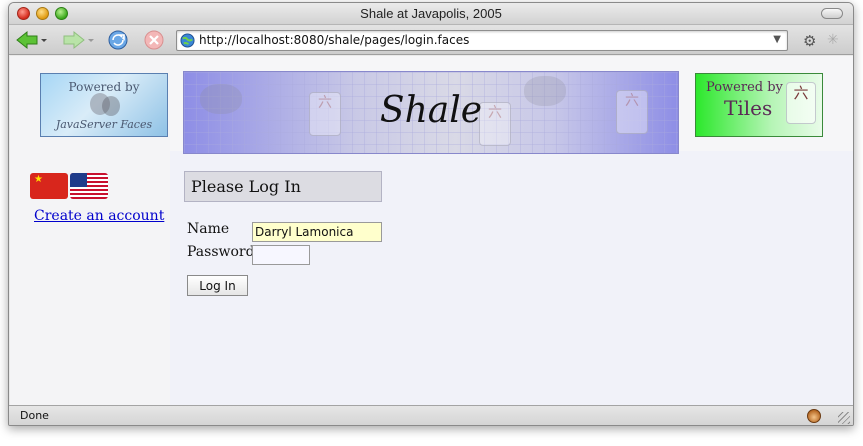  What do you see at coordinates (431, 415) in the screenshot?
I see `status-bar: Done` at bounding box center [431, 415].